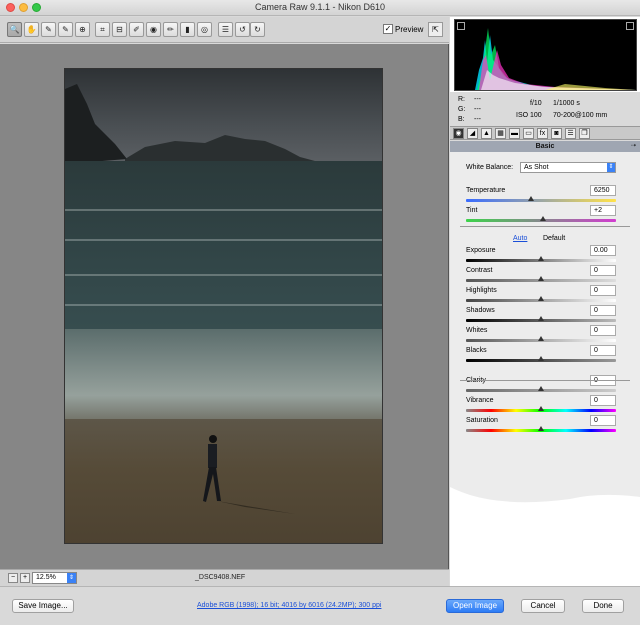  Describe the element at coordinates (249, 474) in the screenshot. I see `person-silhouette` at that location.